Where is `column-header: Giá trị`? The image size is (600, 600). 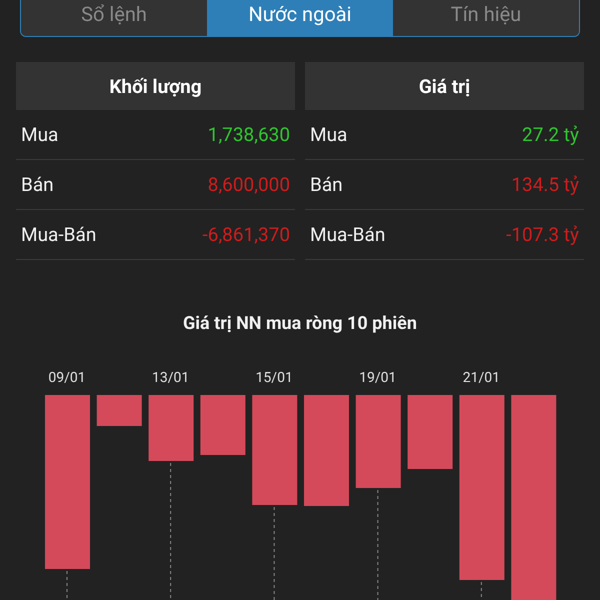 column-header: Giá trị is located at coordinates (444, 86).